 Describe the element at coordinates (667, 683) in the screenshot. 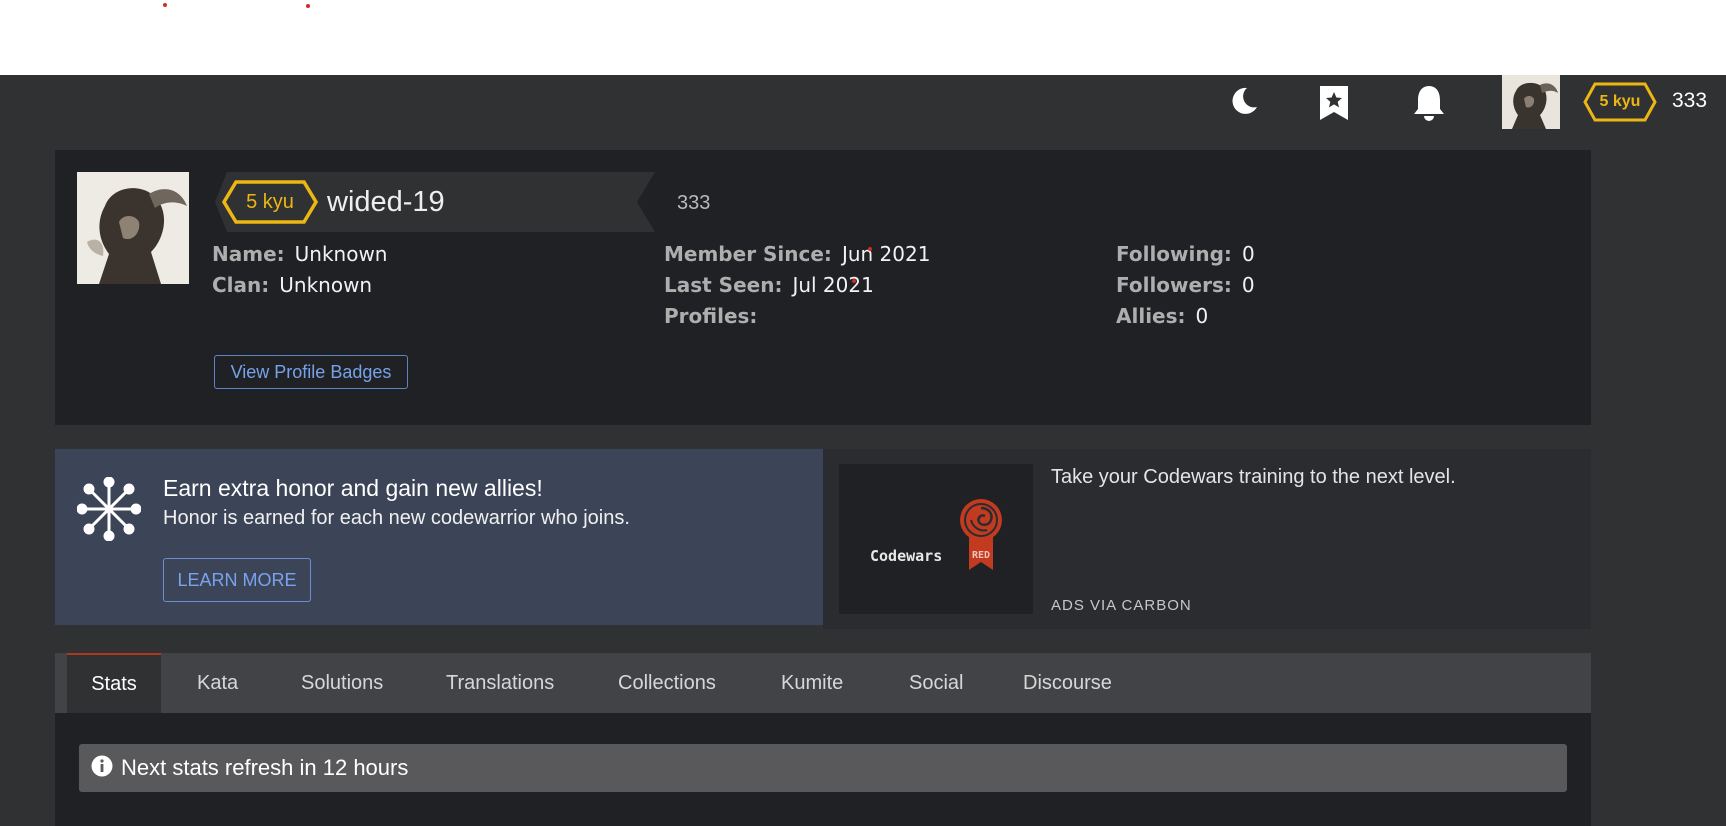

I see `tab-collections: Collections` at that location.